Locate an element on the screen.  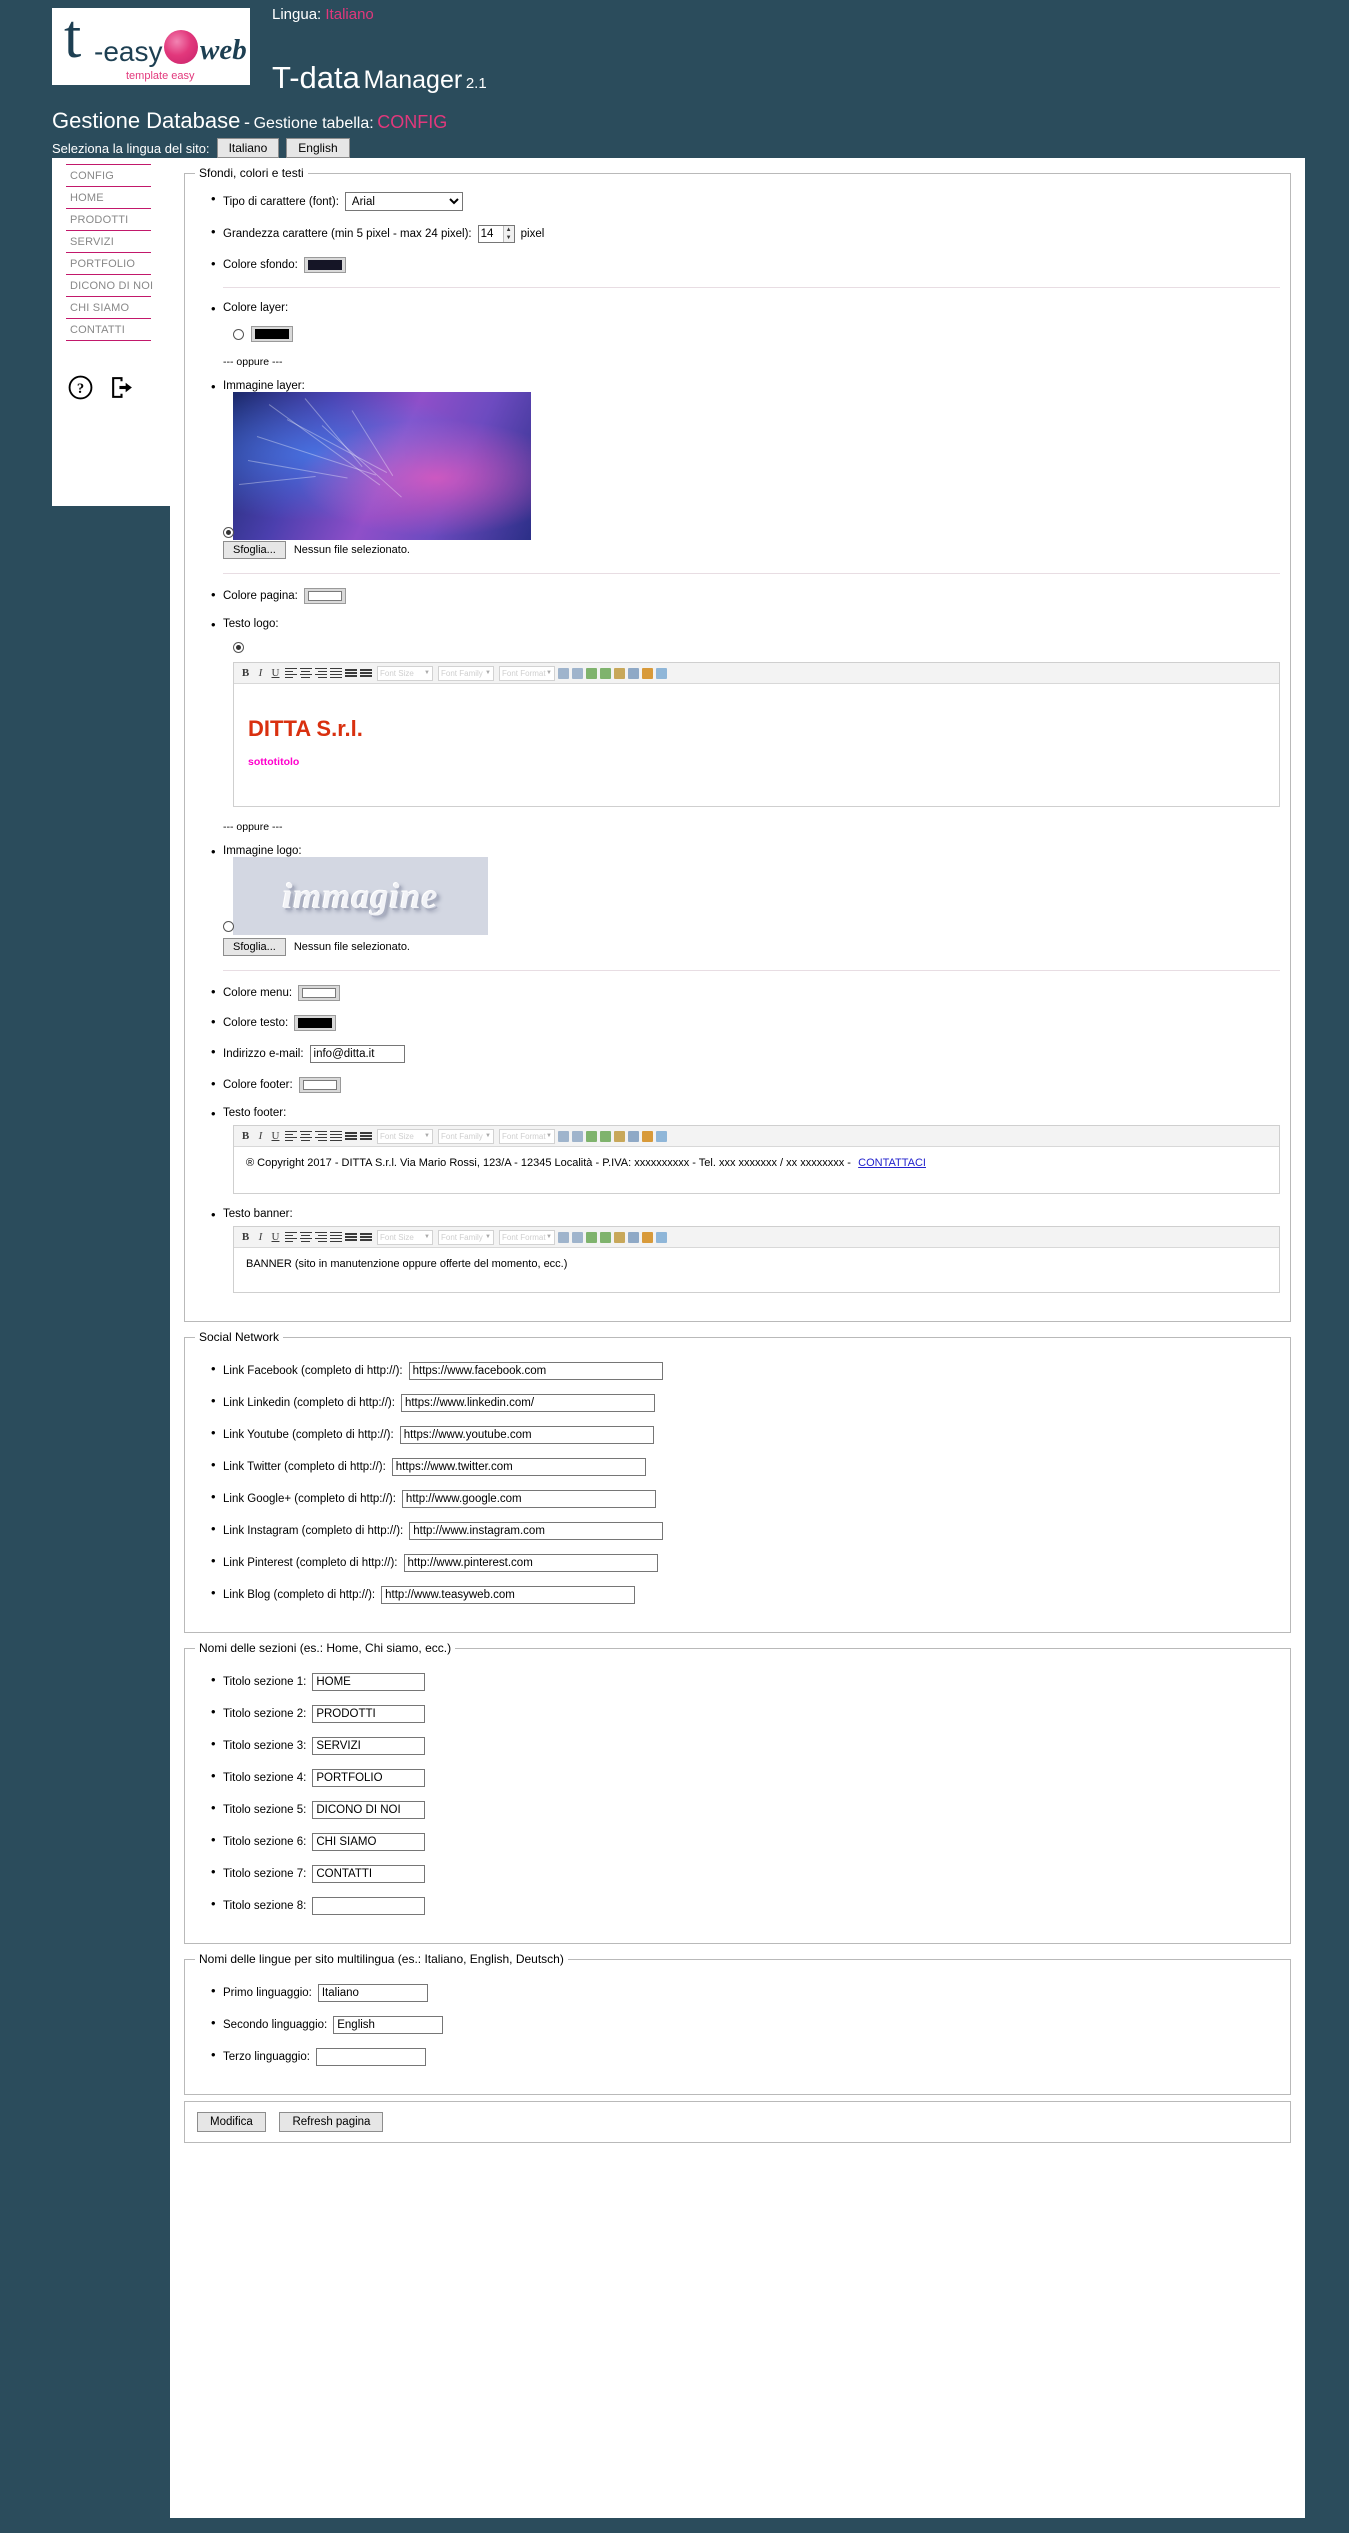
footer-contact-link: CONTATTACI is located at coordinates (892, 1163).